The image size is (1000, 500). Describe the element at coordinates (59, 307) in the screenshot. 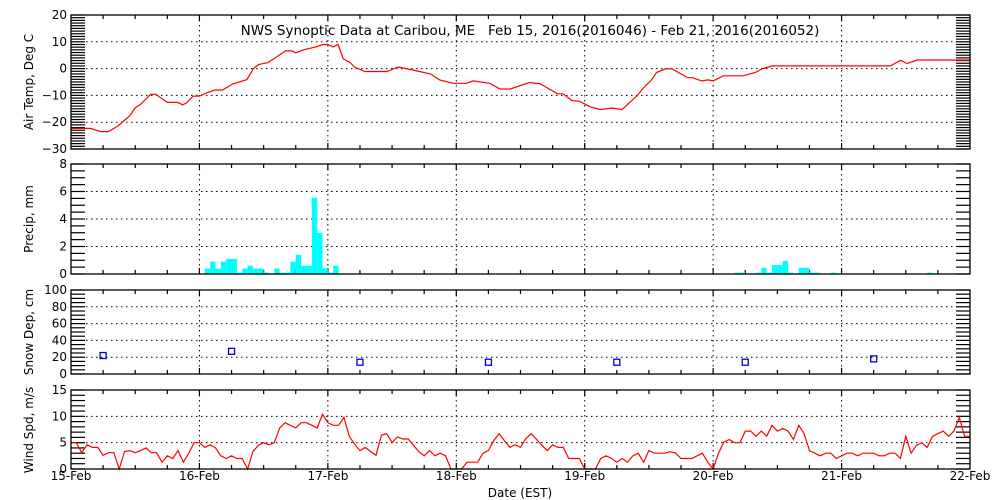

I see `y-tick-label: 80` at that location.